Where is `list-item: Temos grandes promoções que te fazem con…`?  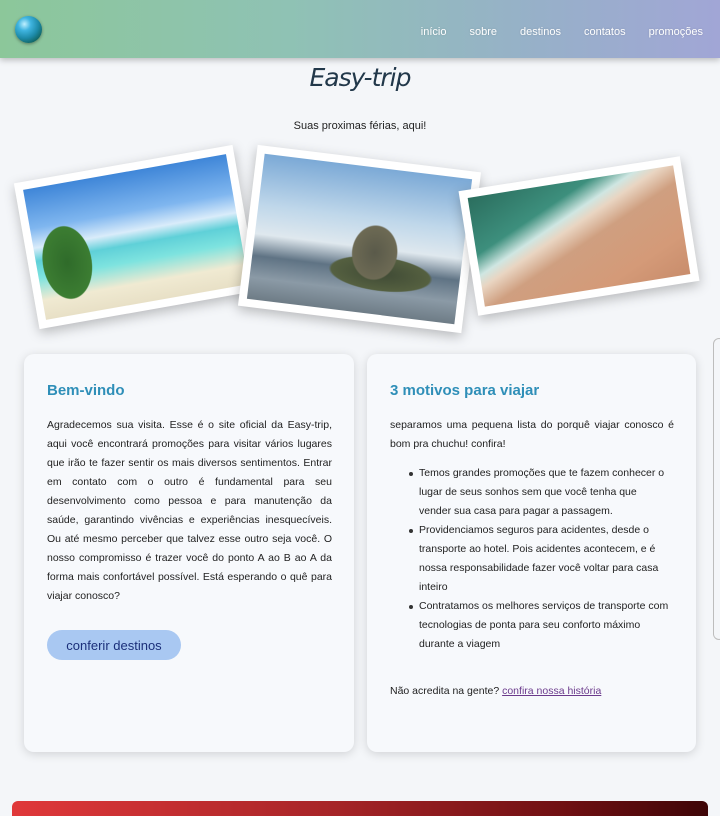 list-item: Temos grandes promoções que te fazem con… is located at coordinates (539, 492).